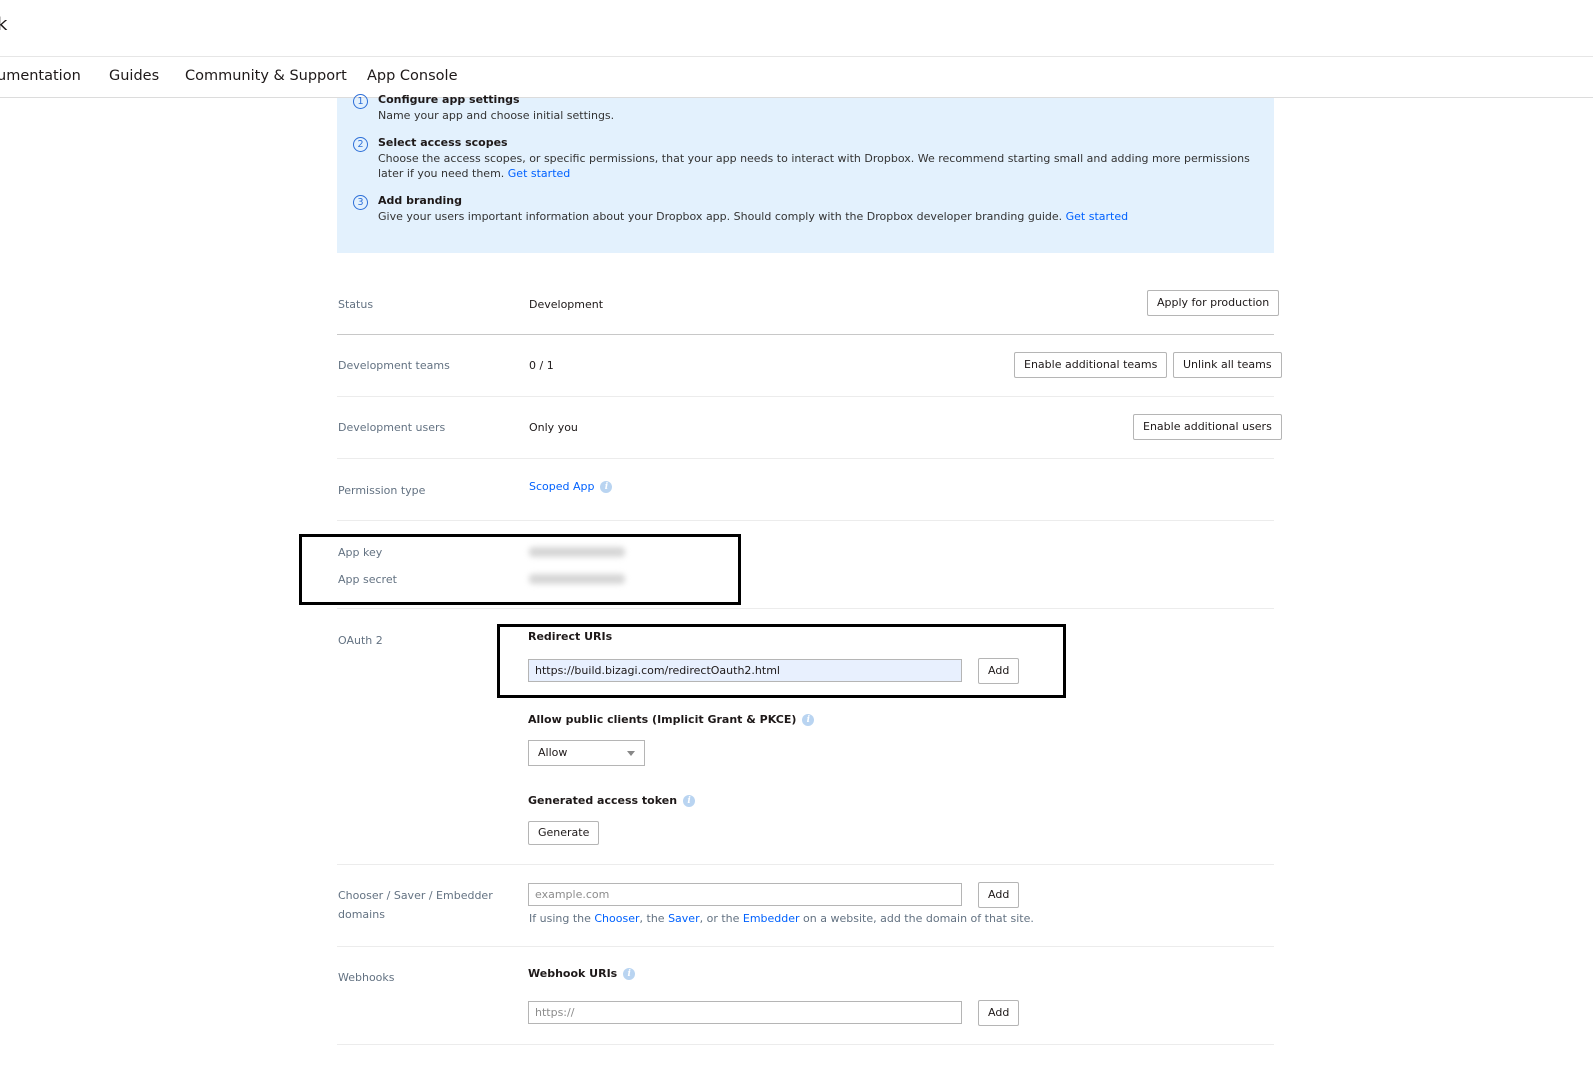 The height and width of the screenshot is (1066, 1593). I want to click on step-number: 1, so click(360, 101).